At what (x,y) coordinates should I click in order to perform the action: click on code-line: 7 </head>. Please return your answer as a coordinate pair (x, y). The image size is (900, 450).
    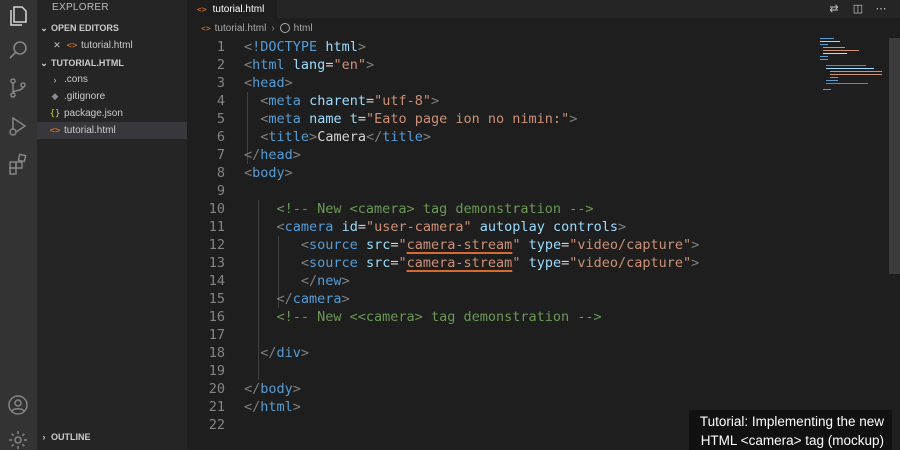
    Looking at the image, I should click on (507, 155).